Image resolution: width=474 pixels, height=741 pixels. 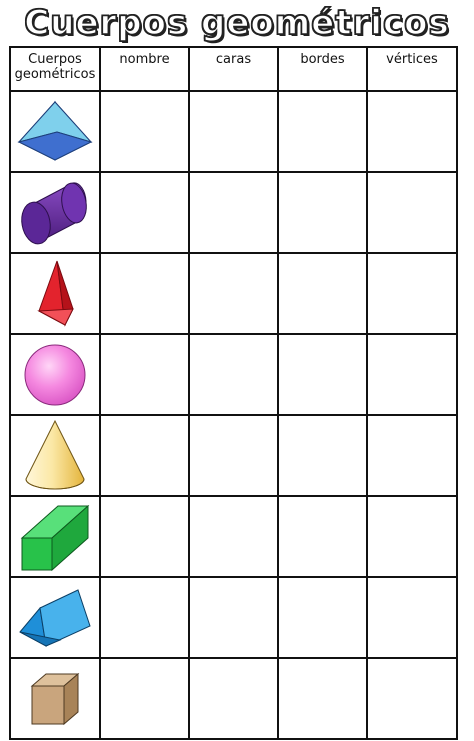 I want to click on triangular-prism-icon, so click(x=55, y=617).